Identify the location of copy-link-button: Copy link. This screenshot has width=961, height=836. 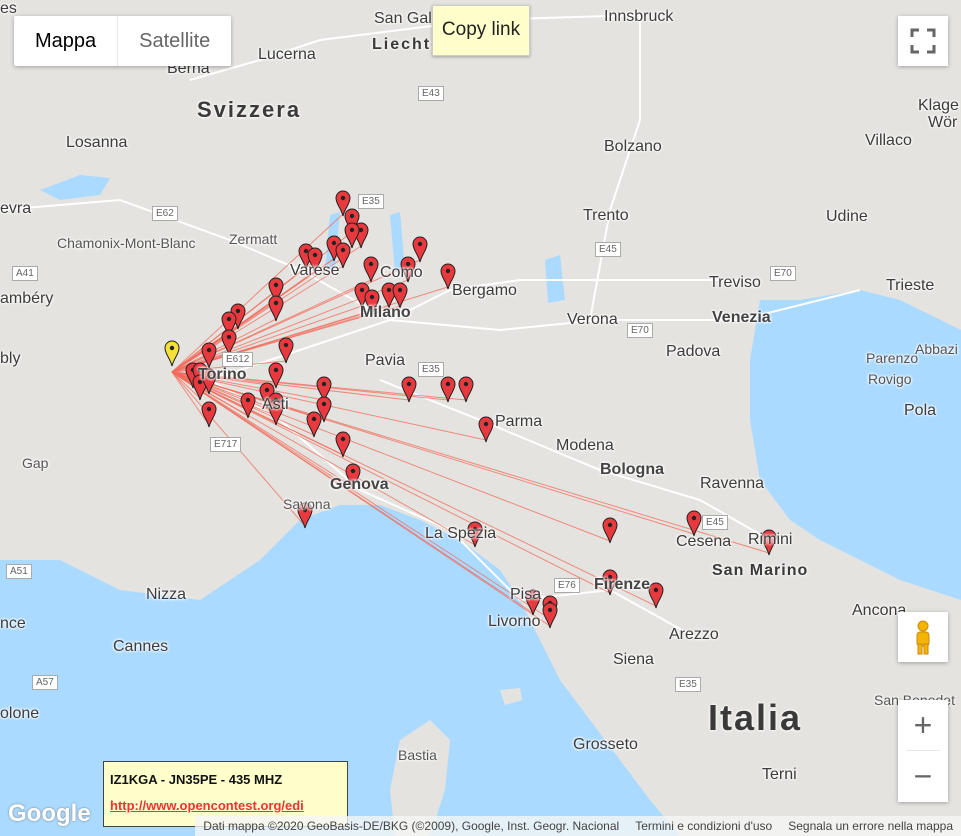
(481, 30).